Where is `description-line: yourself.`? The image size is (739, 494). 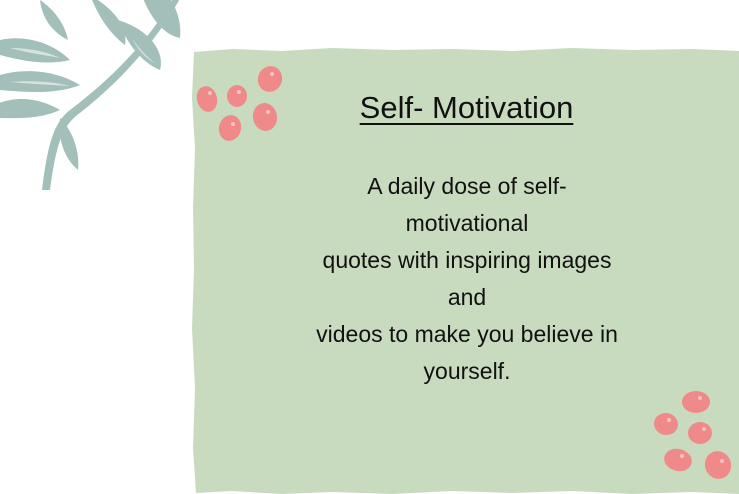 description-line: yourself. is located at coordinates (467, 371).